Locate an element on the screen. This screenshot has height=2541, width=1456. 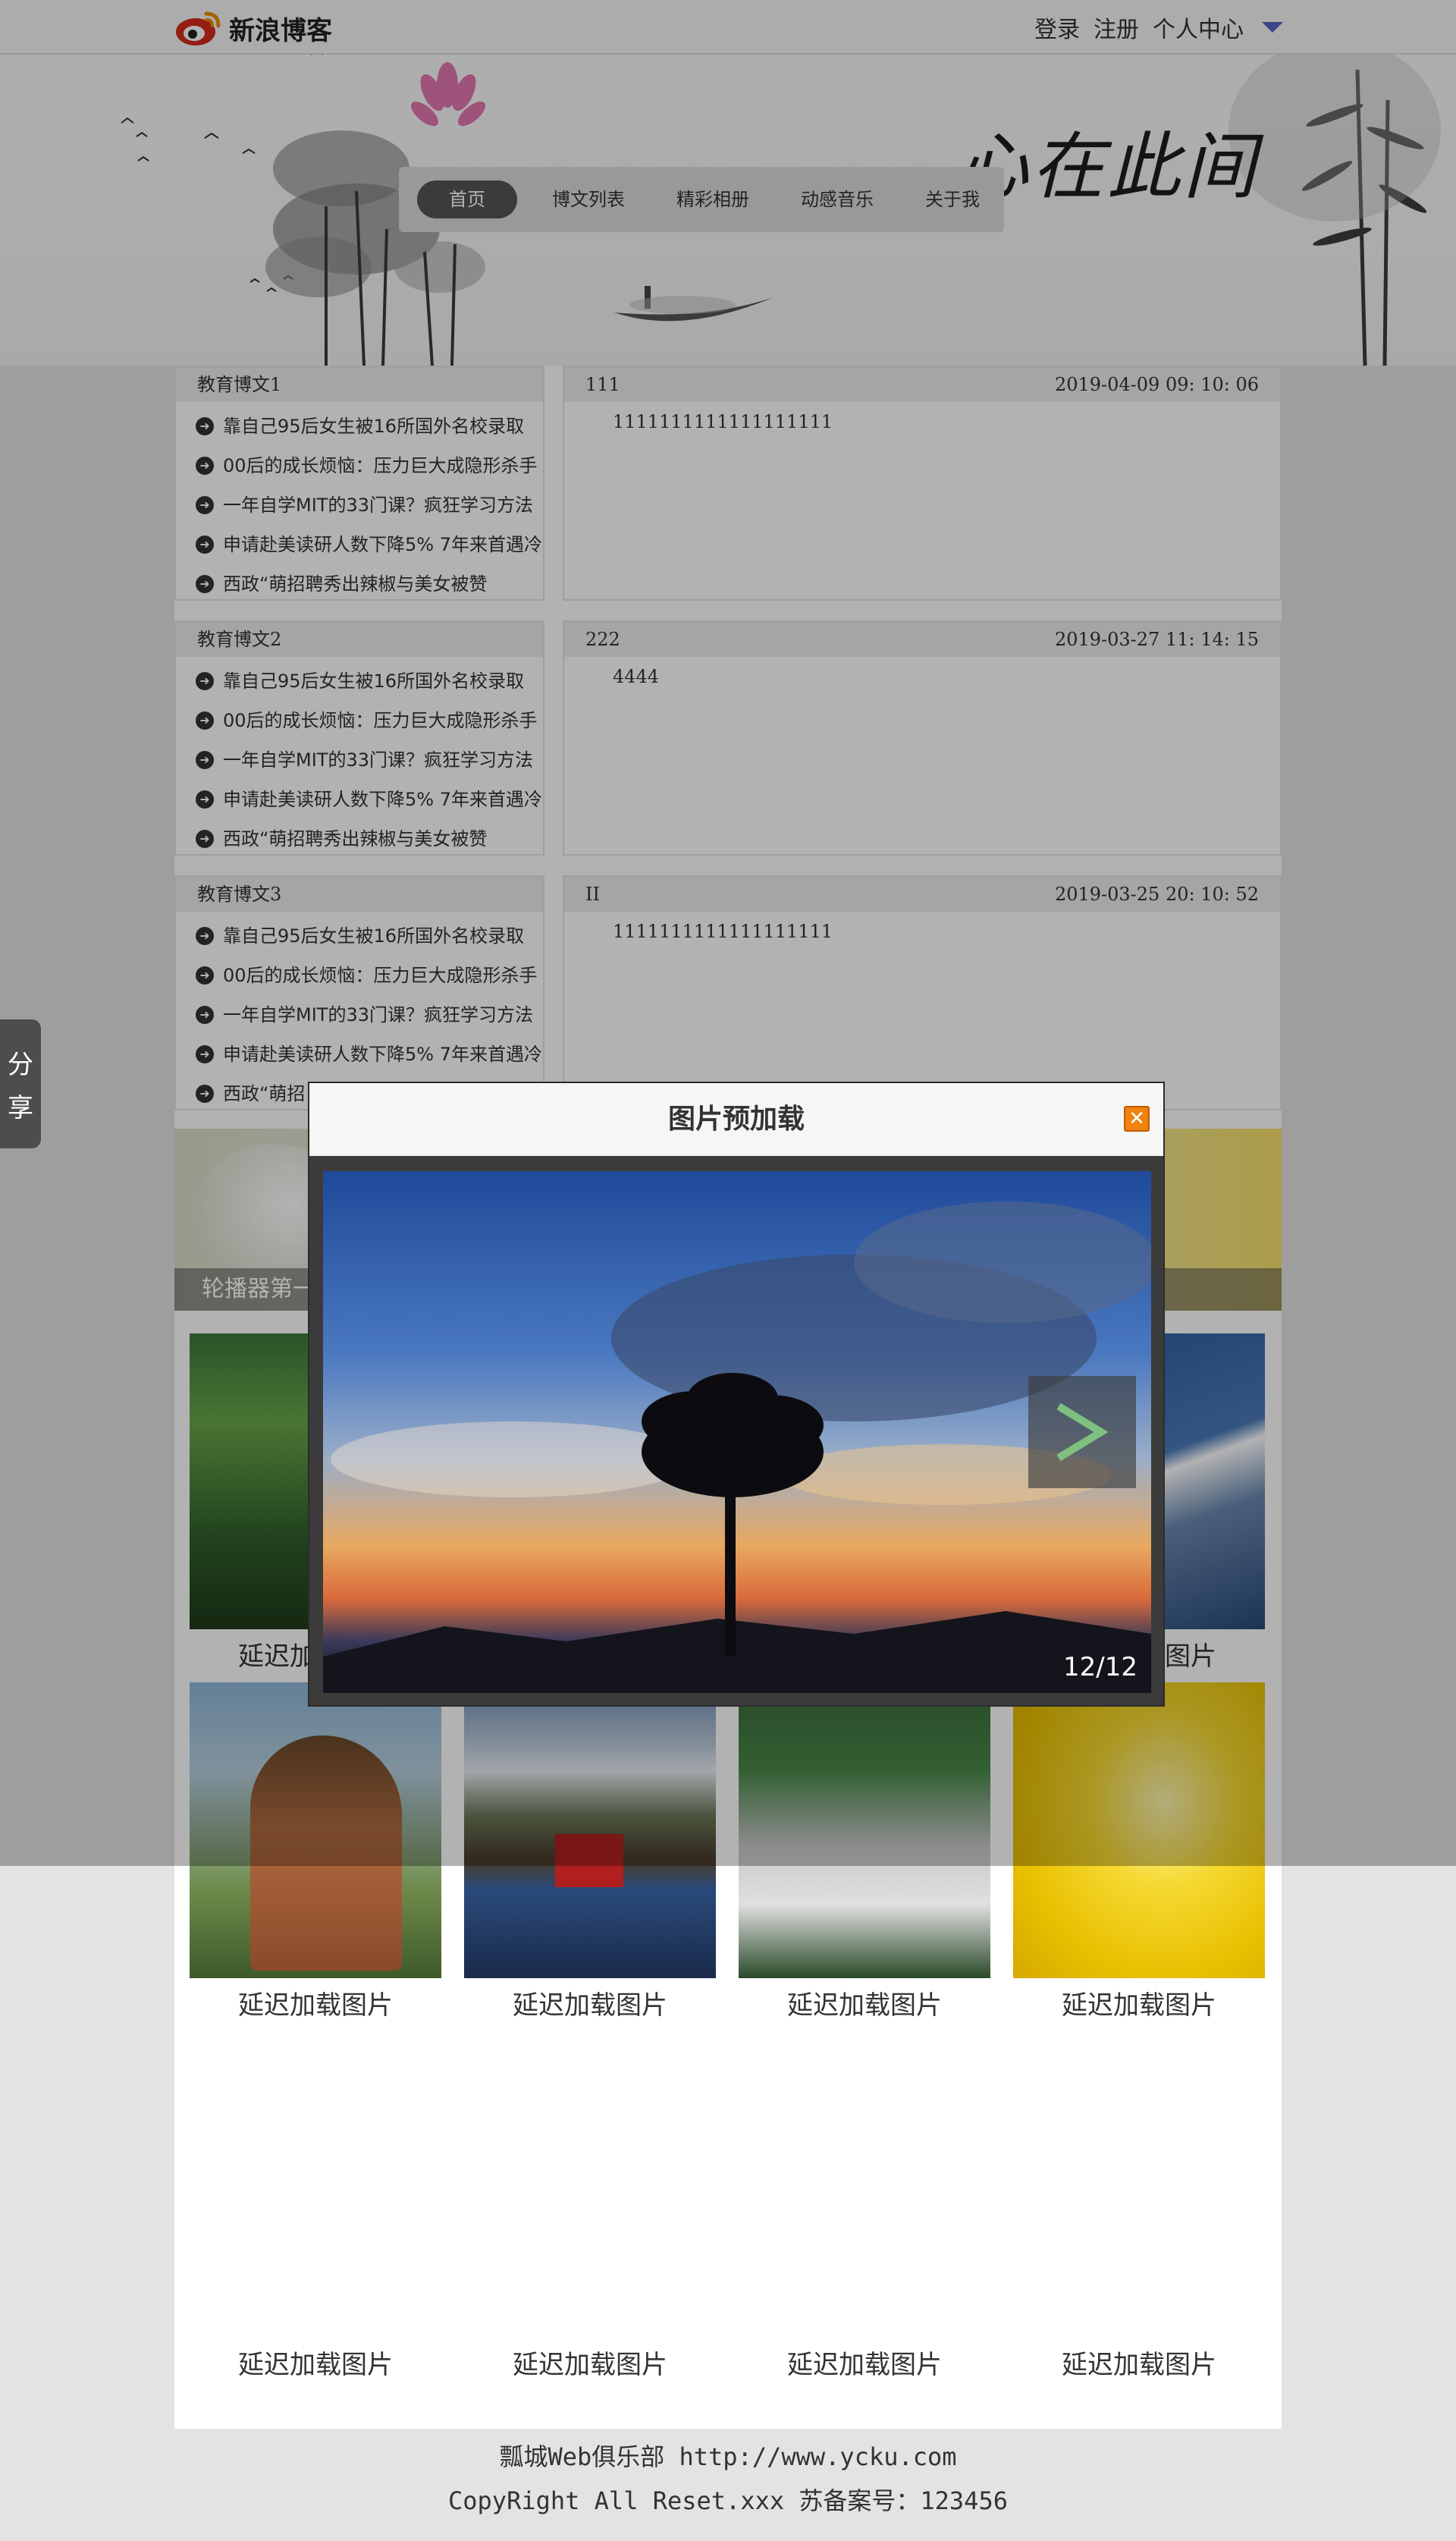
share-char: 分 is located at coordinates (20, 1065).